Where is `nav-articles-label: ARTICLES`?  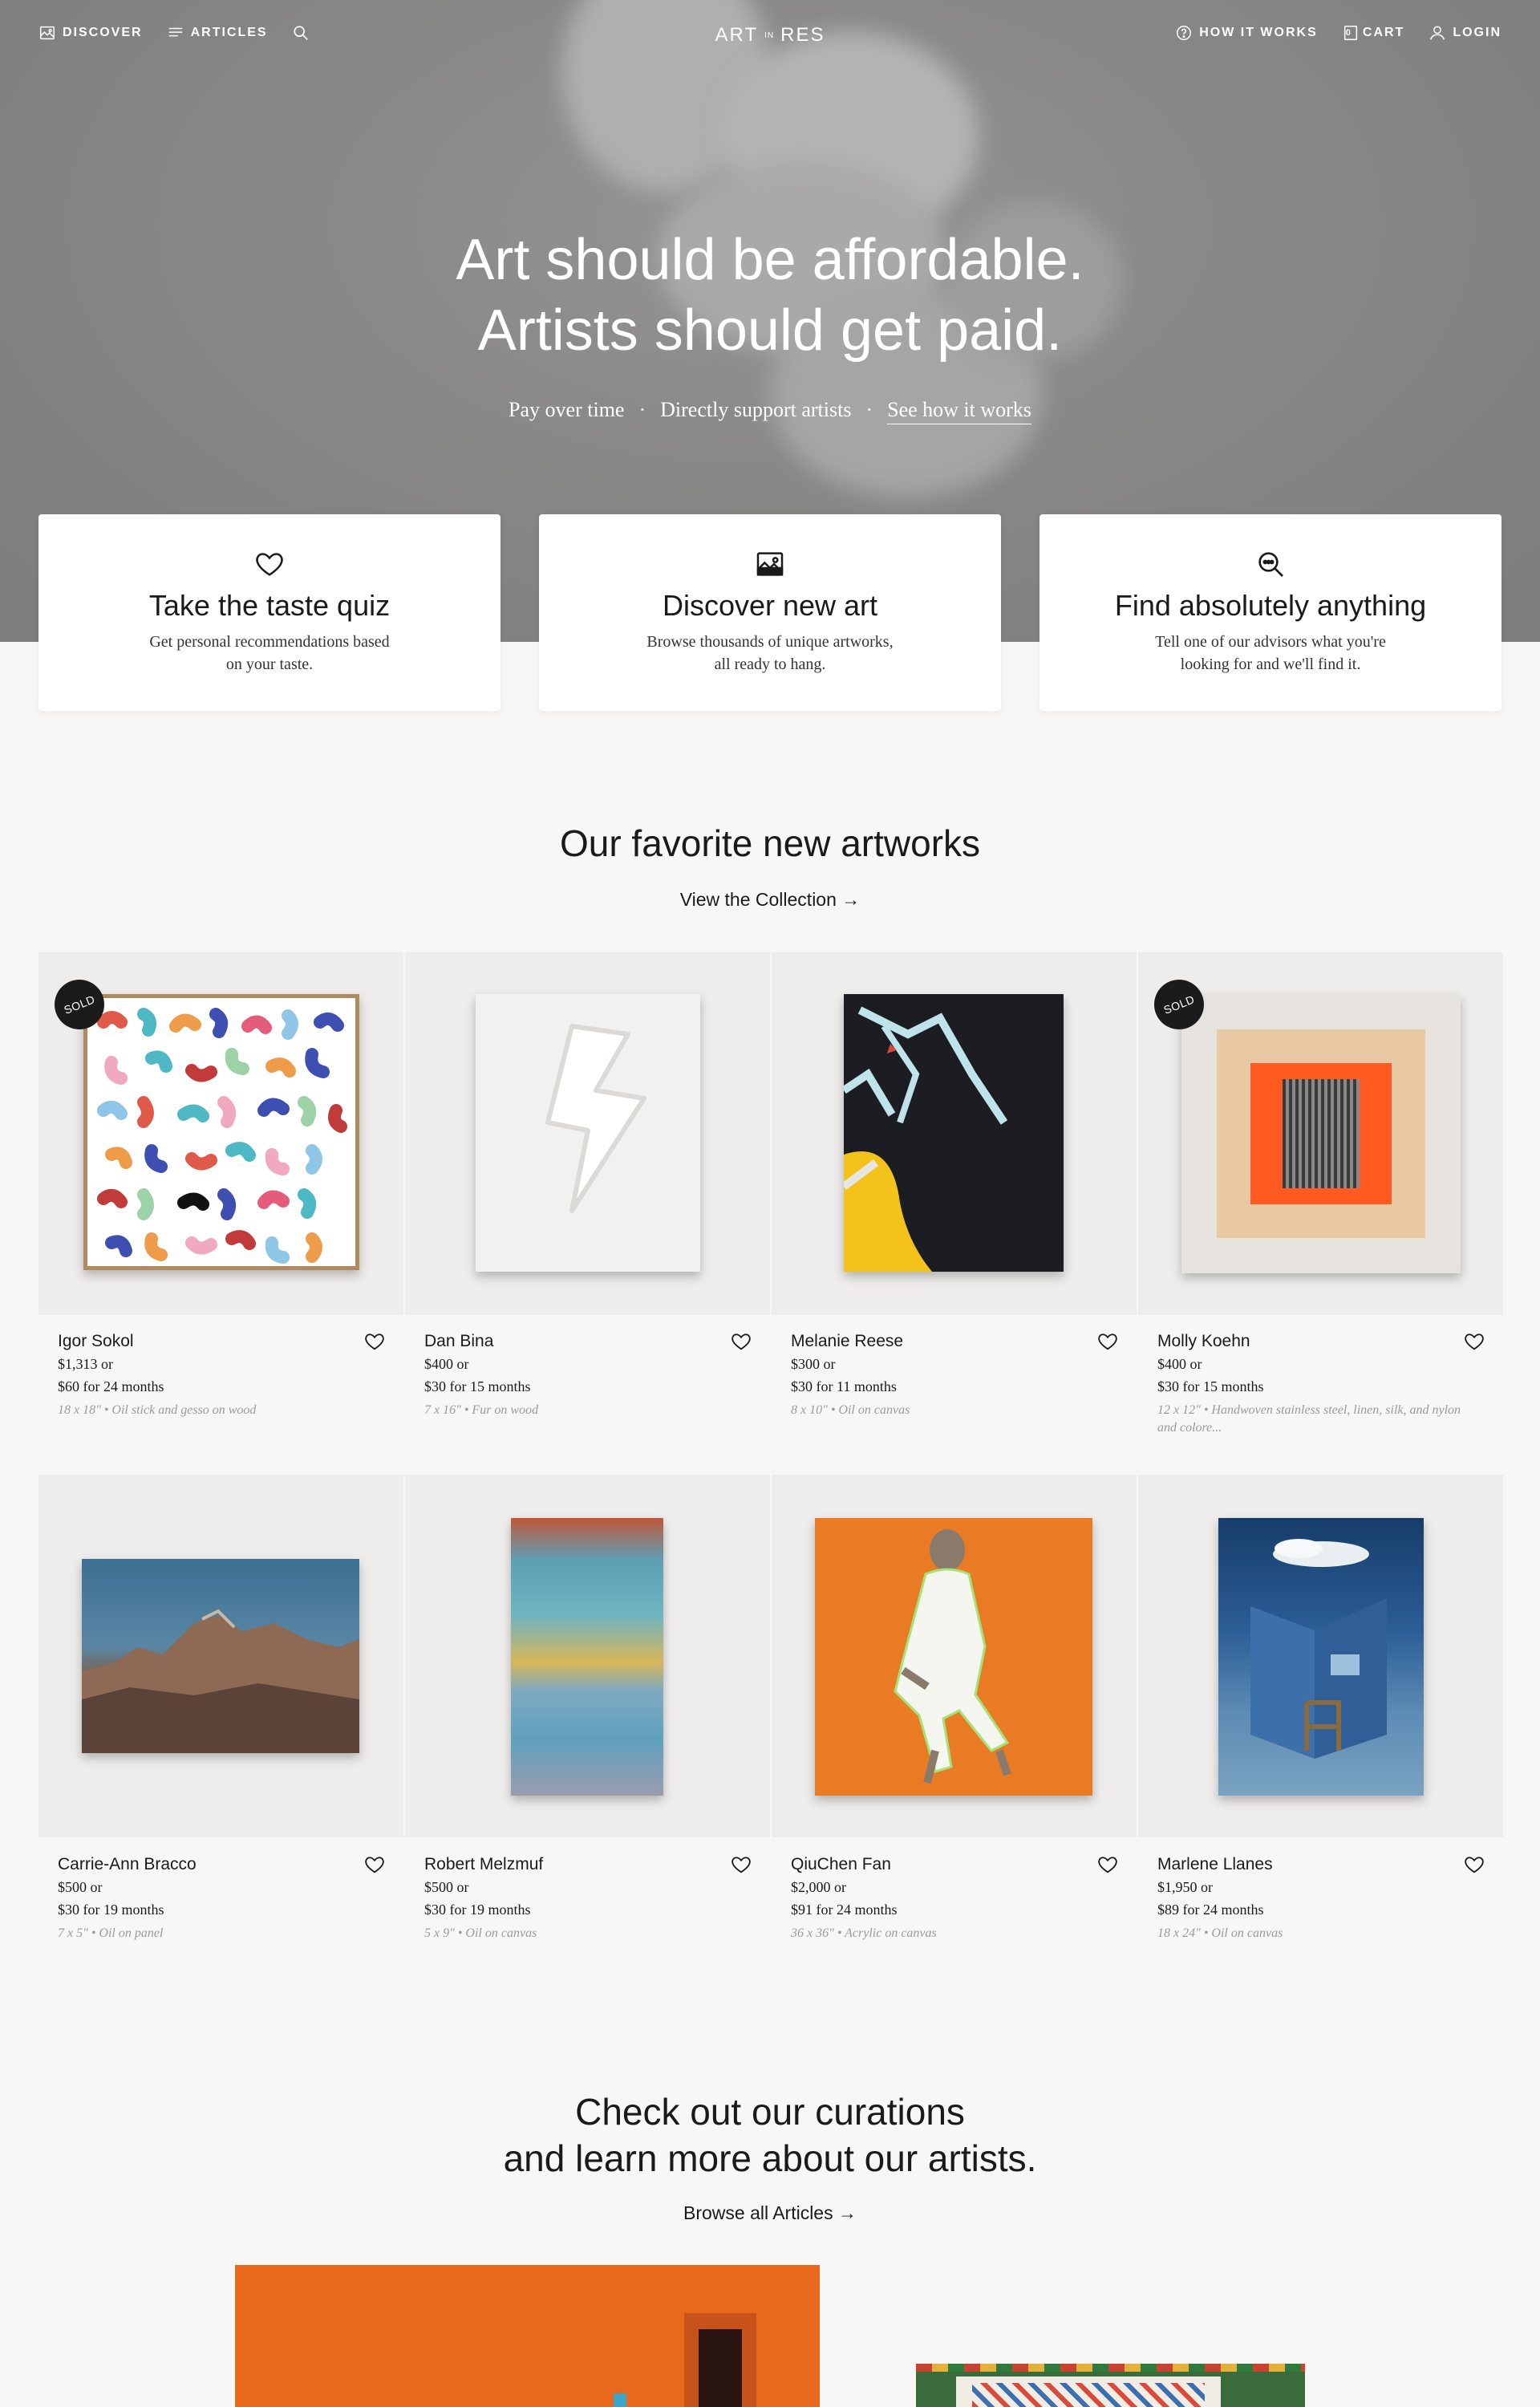 nav-articles-label: ARTICLES is located at coordinates (229, 32).